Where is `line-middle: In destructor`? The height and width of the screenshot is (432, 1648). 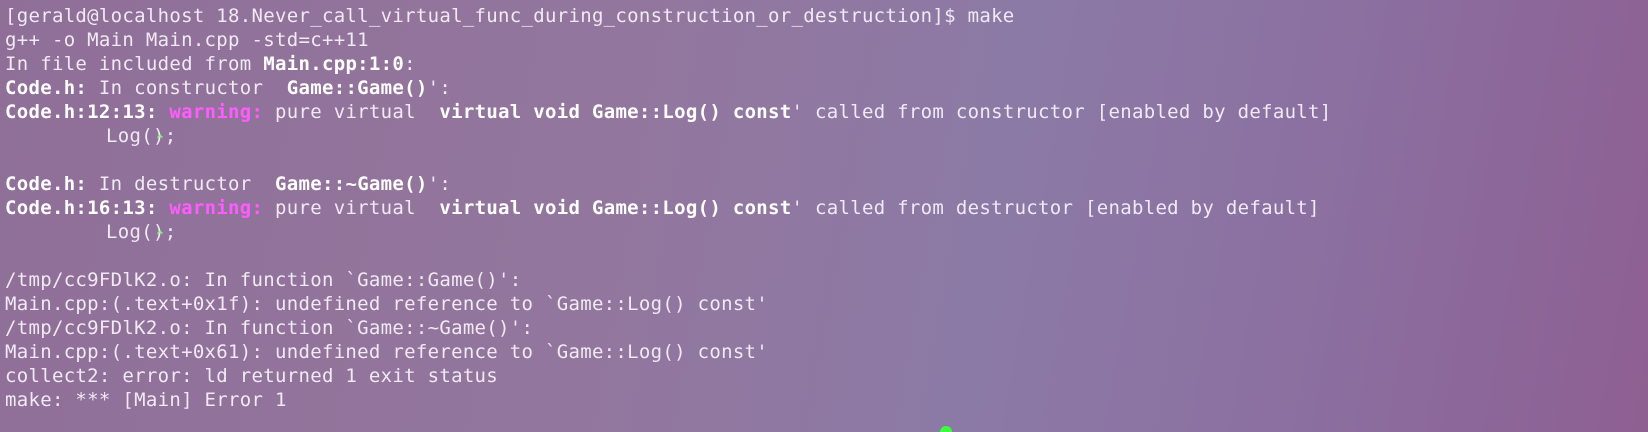
line-middle: In destructor is located at coordinates (181, 184).